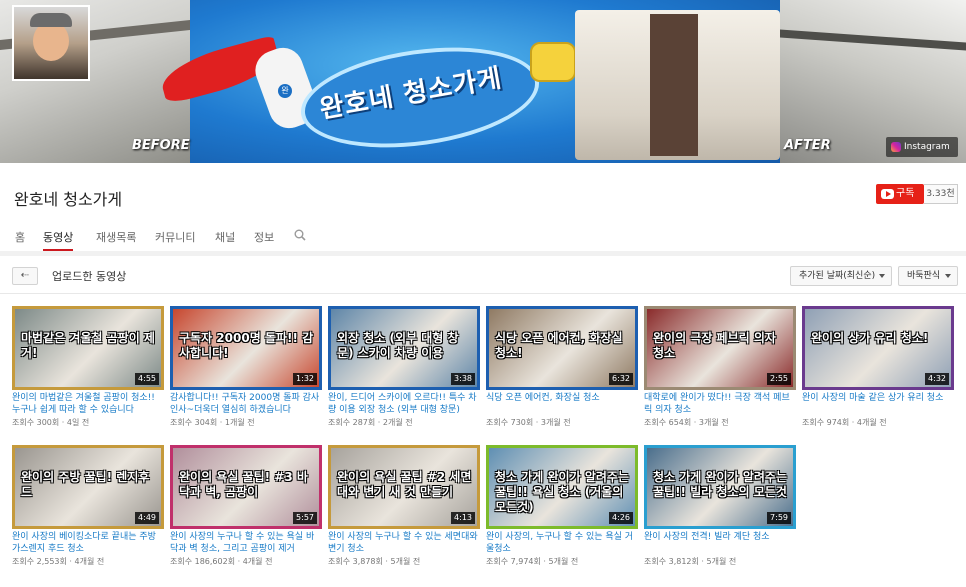  What do you see at coordinates (882, 276) in the screenshot?
I see `chevron-down-icon` at bounding box center [882, 276].